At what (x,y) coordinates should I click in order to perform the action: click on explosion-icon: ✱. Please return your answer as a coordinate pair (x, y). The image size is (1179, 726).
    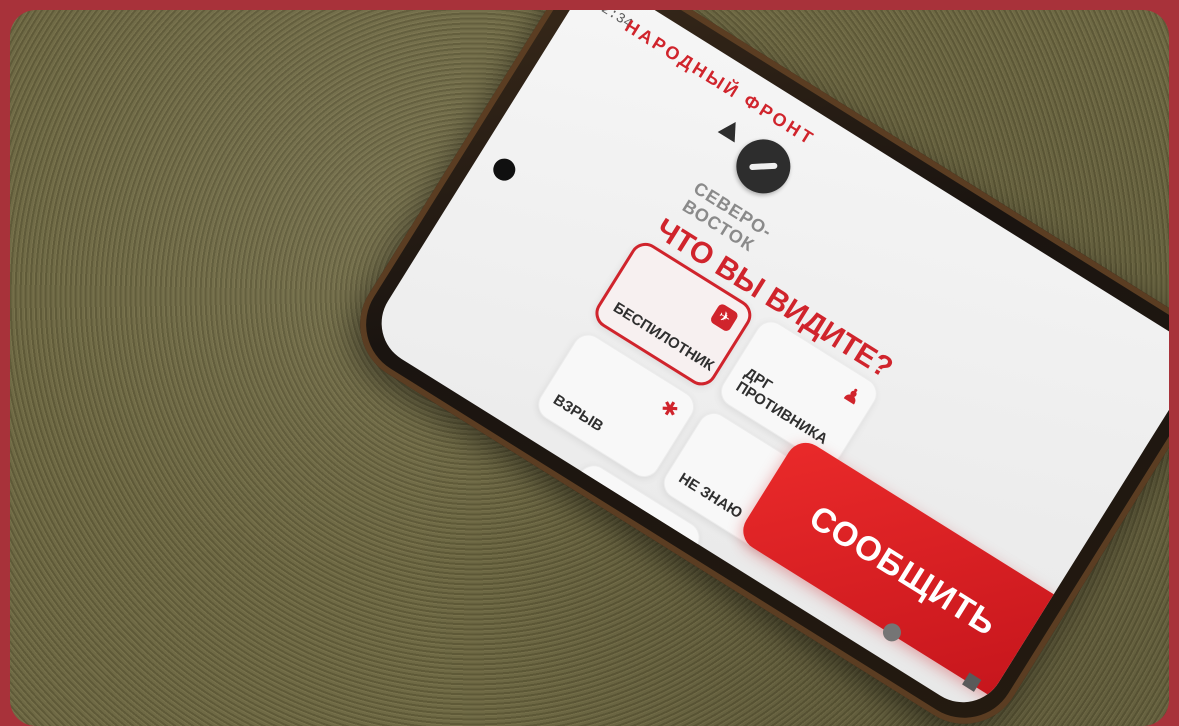
    Looking at the image, I should click on (670, 408).